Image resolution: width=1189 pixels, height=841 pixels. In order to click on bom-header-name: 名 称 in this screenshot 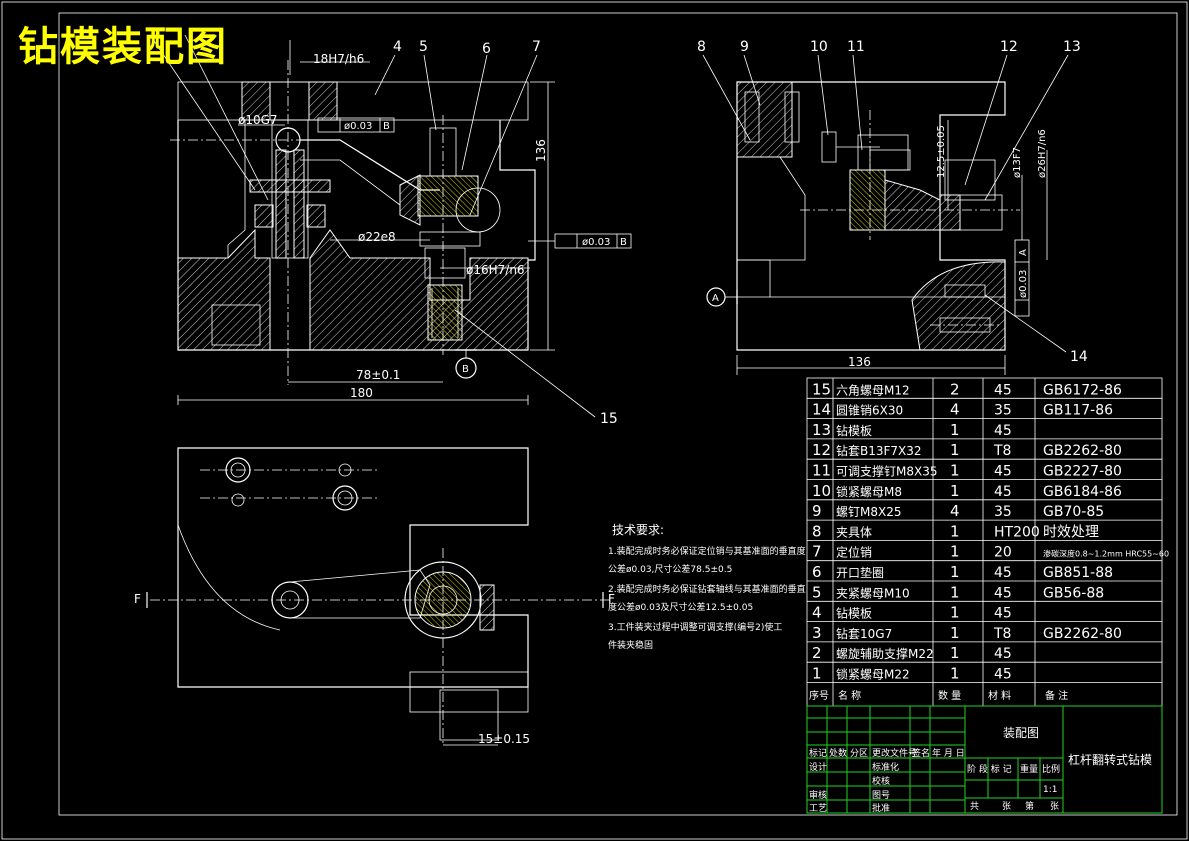, I will do `click(849, 695)`.